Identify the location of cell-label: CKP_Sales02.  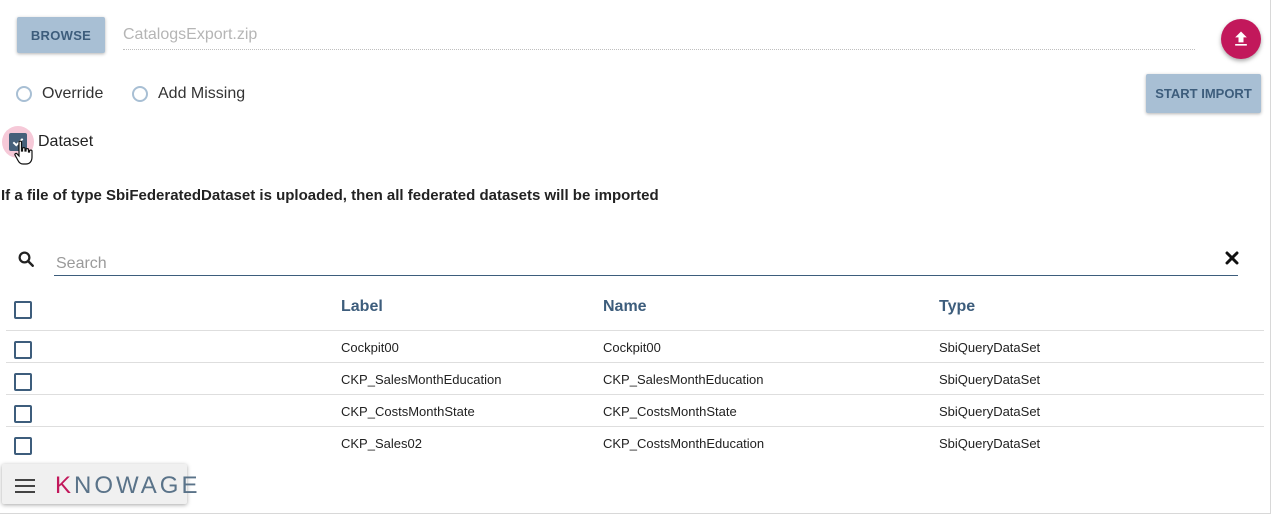
(381, 443).